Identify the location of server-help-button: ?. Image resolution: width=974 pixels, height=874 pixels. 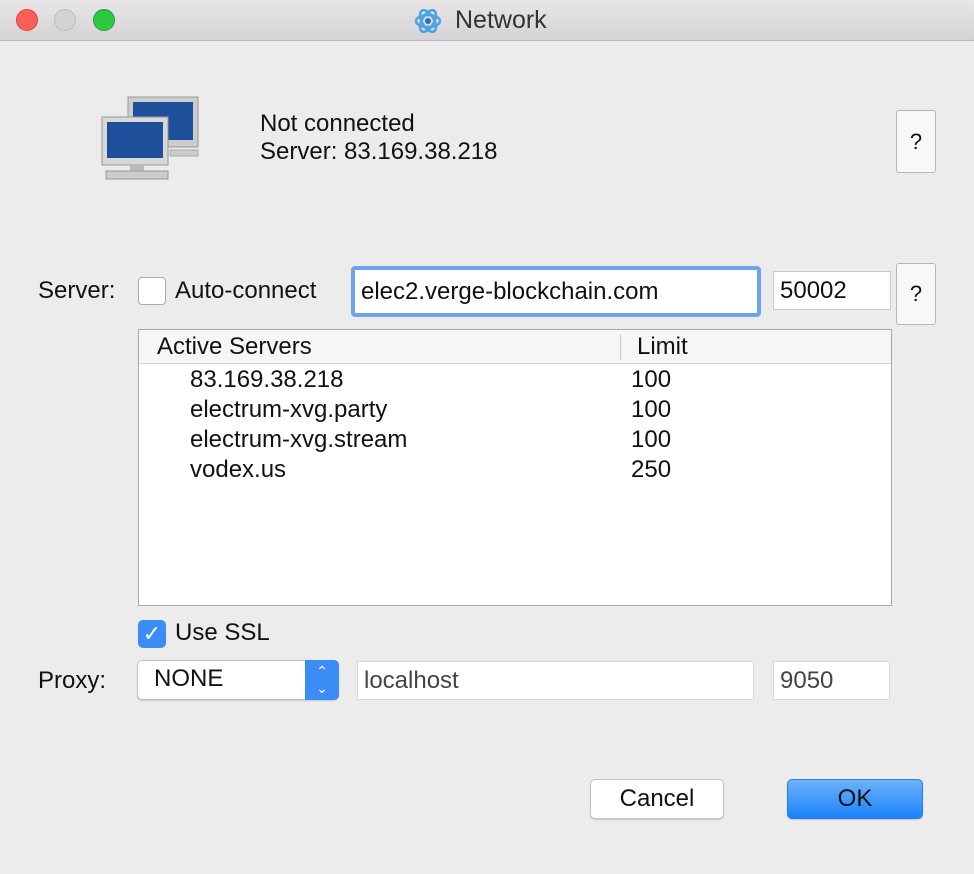
(916, 294).